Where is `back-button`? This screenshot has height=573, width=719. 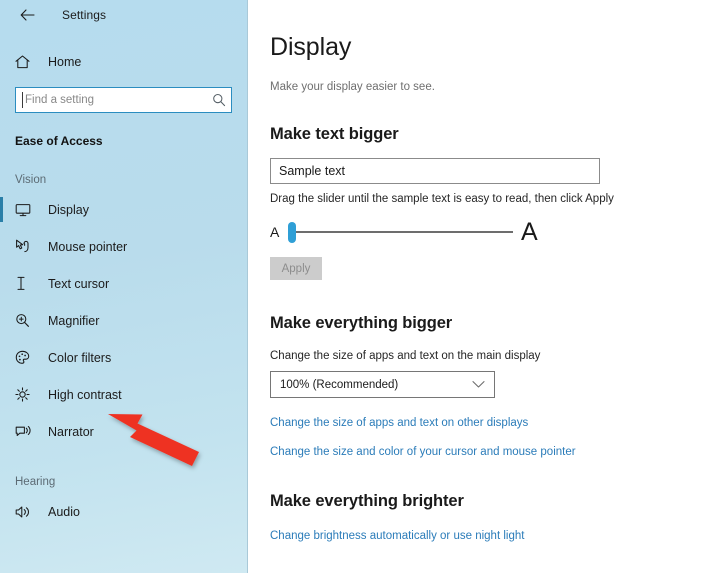 back-button is located at coordinates (27, 15).